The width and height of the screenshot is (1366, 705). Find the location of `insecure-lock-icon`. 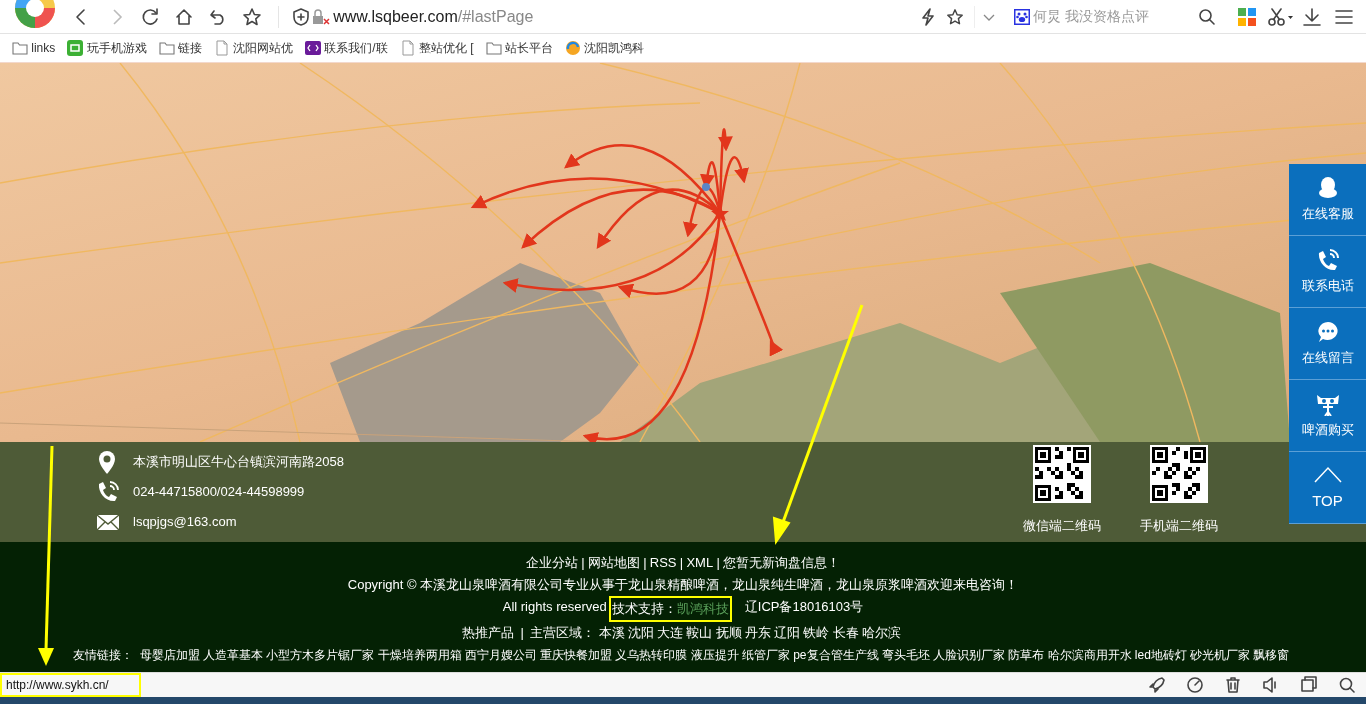

insecure-lock-icon is located at coordinates (321, 16).